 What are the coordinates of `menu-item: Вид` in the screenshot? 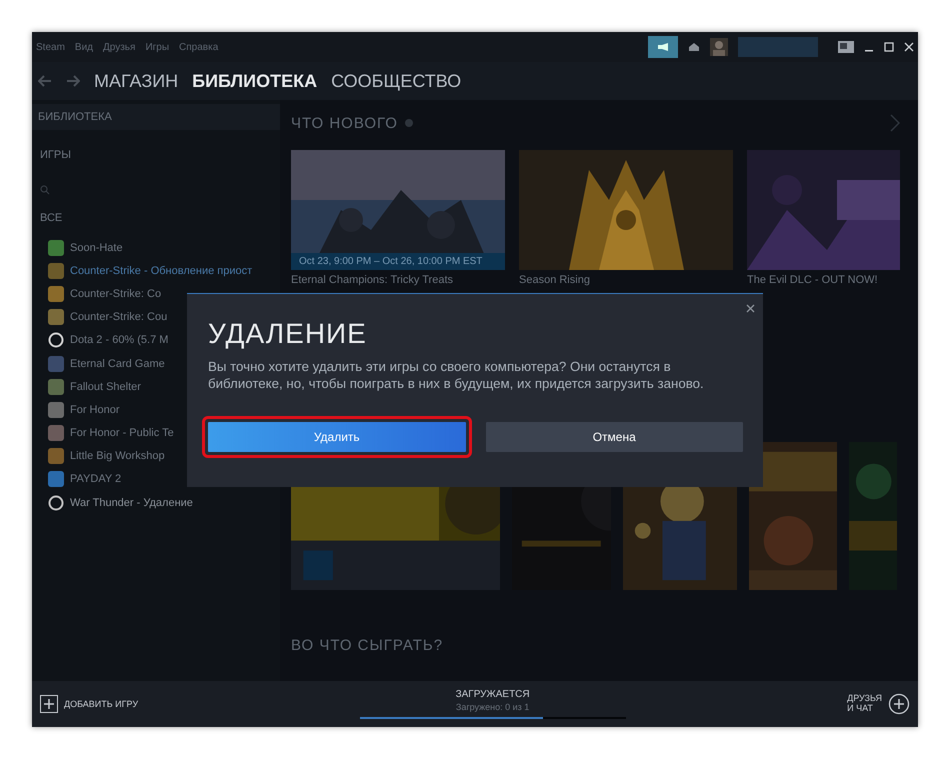 It's located at (83, 47).